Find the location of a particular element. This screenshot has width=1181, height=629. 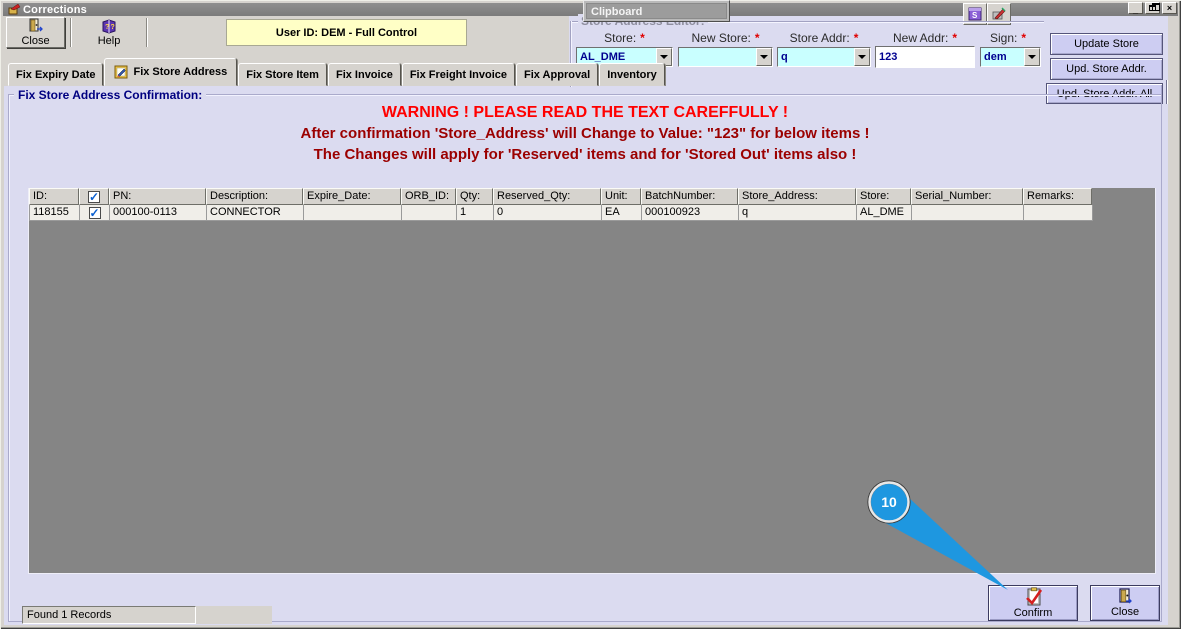

new-addr-input is located at coordinates (925, 57).